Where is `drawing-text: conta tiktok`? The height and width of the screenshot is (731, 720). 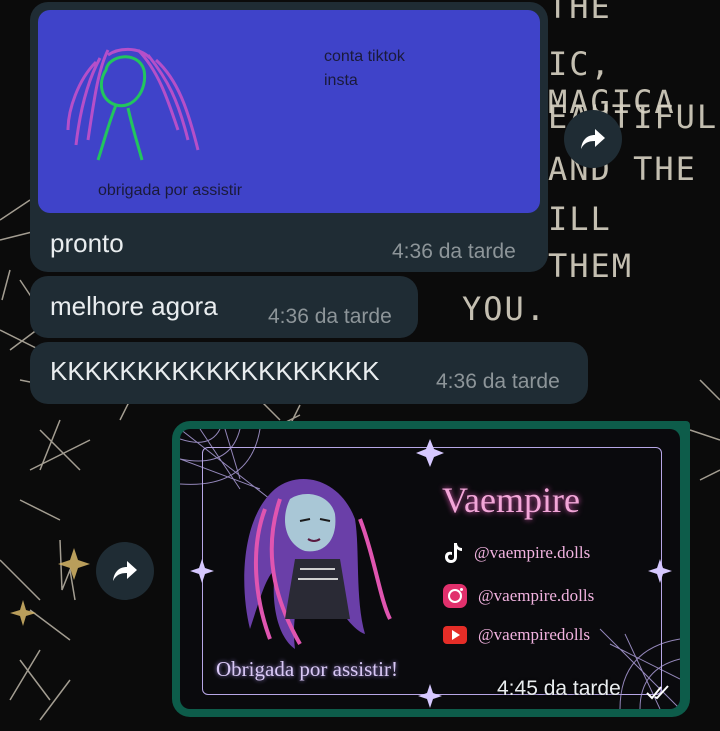
drawing-text: conta tiktok is located at coordinates (364, 56).